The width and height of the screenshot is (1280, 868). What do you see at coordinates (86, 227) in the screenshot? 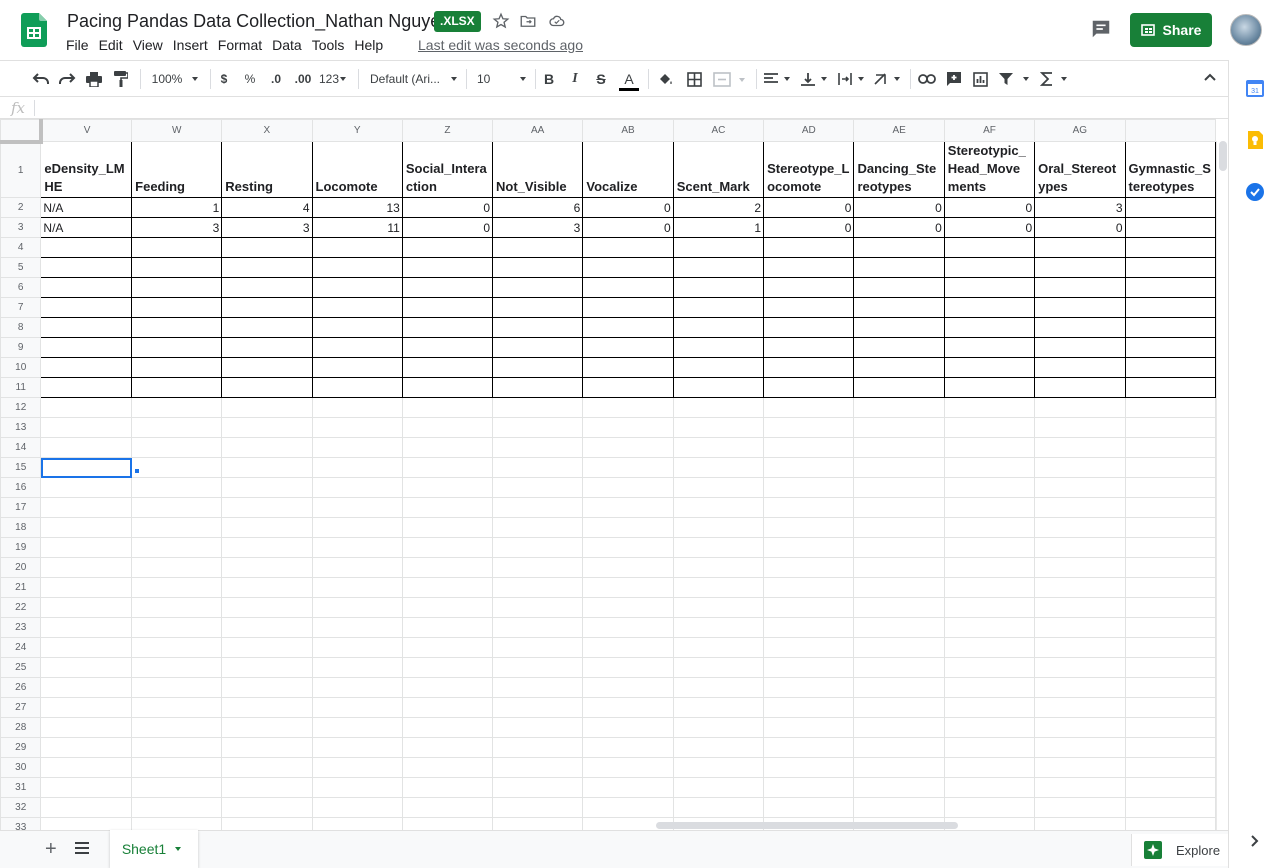
I see `grid-cell: N/A` at bounding box center [86, 227].